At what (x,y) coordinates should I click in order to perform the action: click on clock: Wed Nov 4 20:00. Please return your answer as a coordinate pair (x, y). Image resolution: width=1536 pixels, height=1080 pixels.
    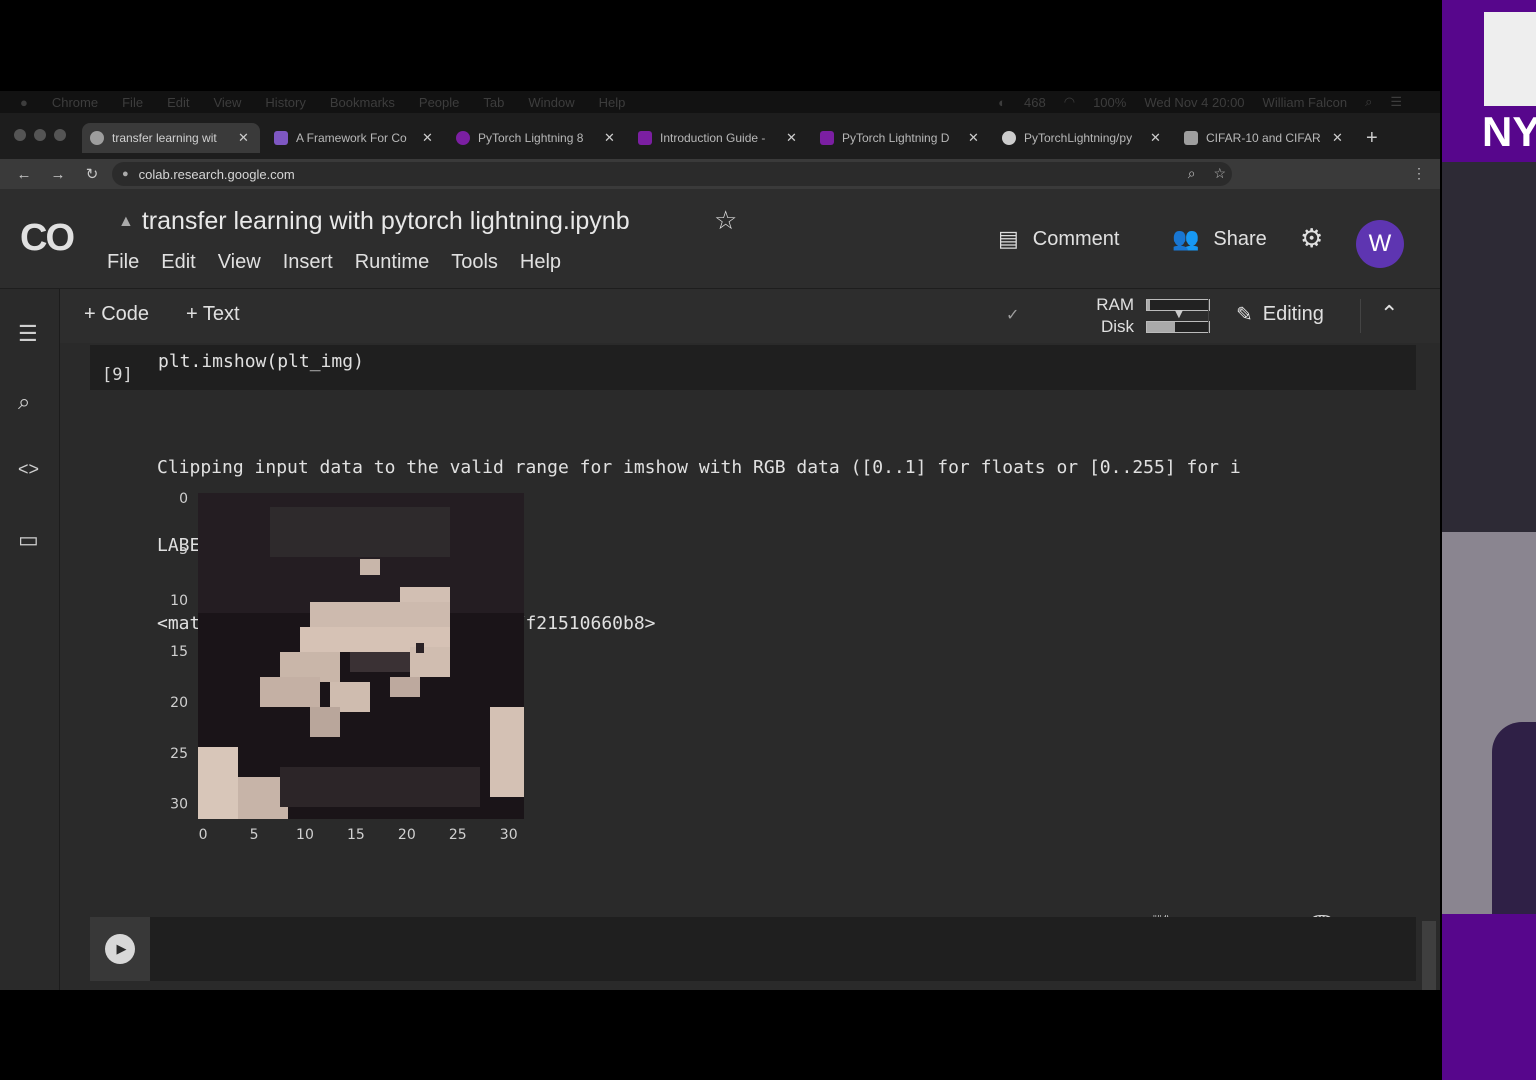
    Looking at the image, I should click on (1194, 102).